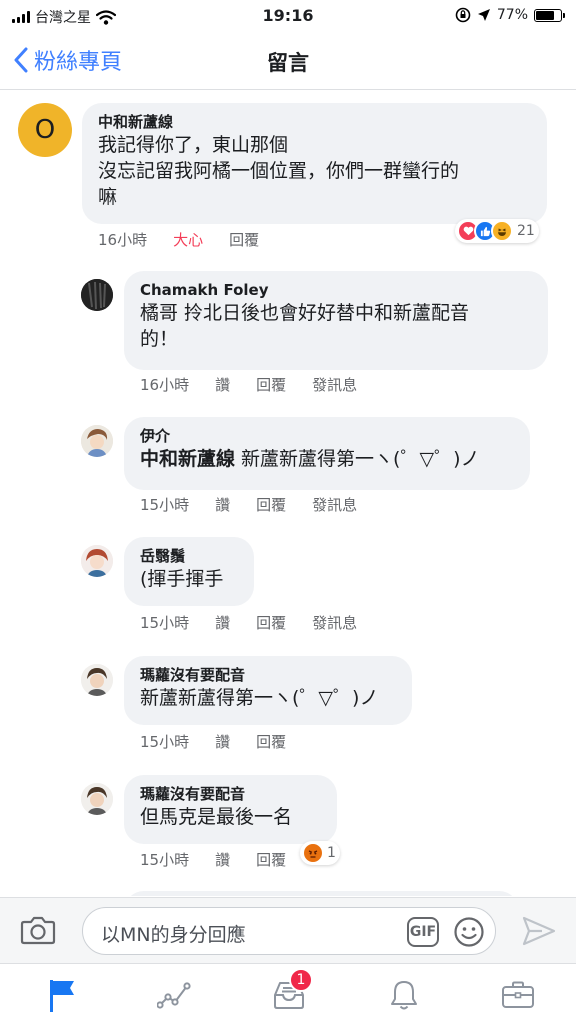 This screenshot has height=1024, width=576. I want to click on battery-percent: 77%, so click(512, 15).